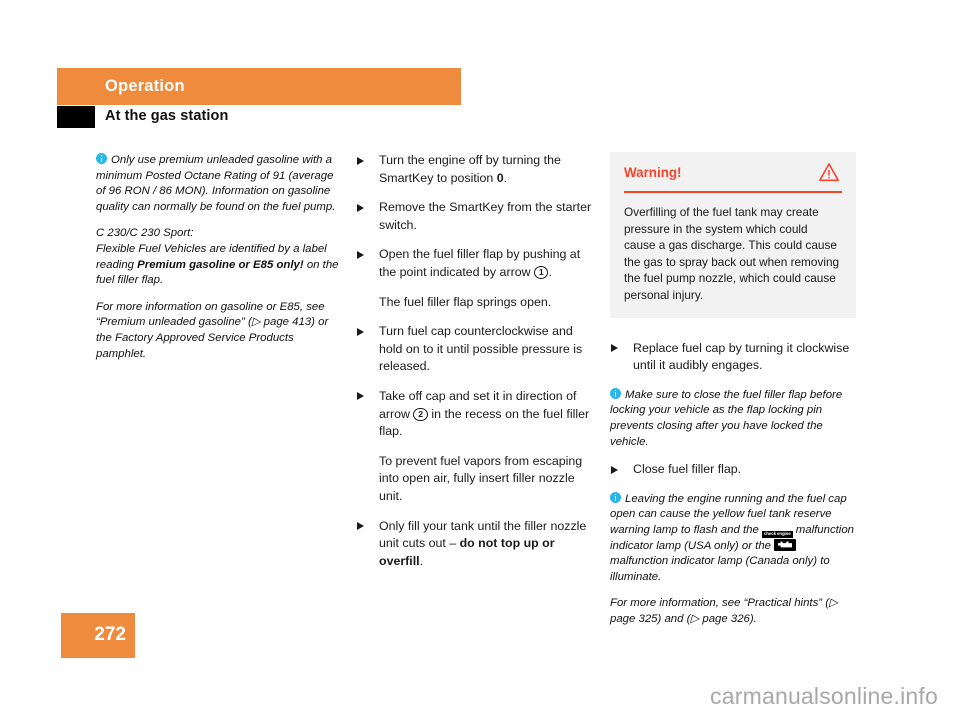 The height and width of the screenshot is (720, 960). What do you see at coordinates (824, 696) in the screenshot?
I see `watermark: carmanualsonline.info` at bounding box center [824, 696].